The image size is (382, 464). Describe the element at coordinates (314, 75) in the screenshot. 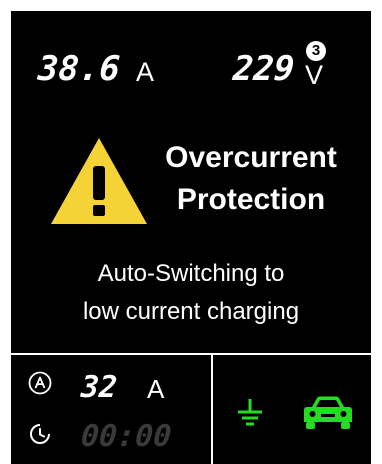

I see `voltage-unit: V` at that location.